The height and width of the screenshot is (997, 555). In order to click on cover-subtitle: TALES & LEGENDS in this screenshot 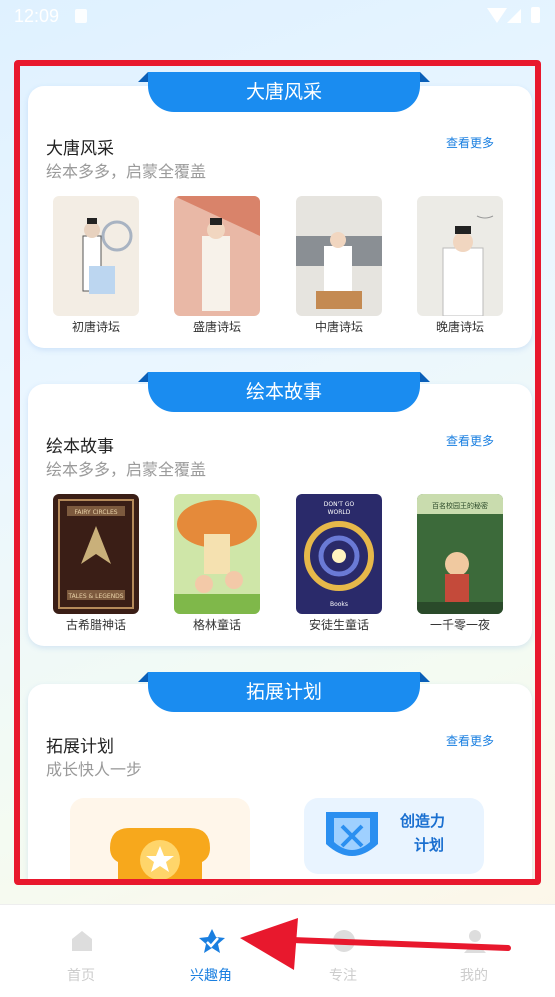, I will do `click(95, 596)`.